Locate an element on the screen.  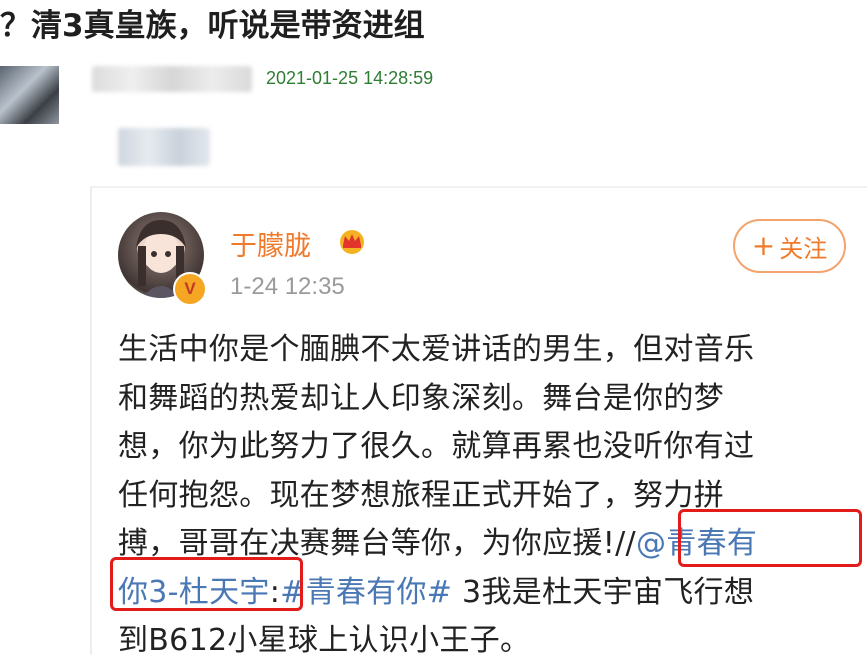
content-line: 到B612小星球上认识小王子。 is located at coordinates (324, 640).